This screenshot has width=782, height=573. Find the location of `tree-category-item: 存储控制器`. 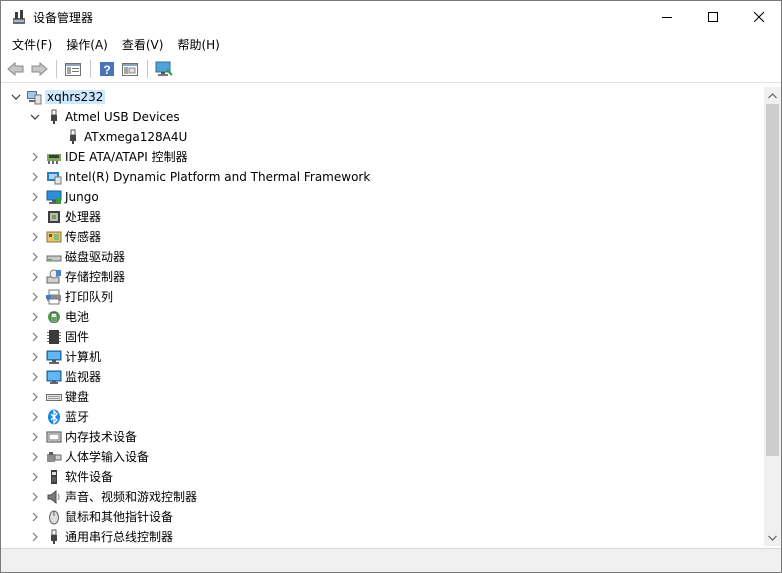

tree-category-item: 存储控制器 is located at coordinates (385, 277).